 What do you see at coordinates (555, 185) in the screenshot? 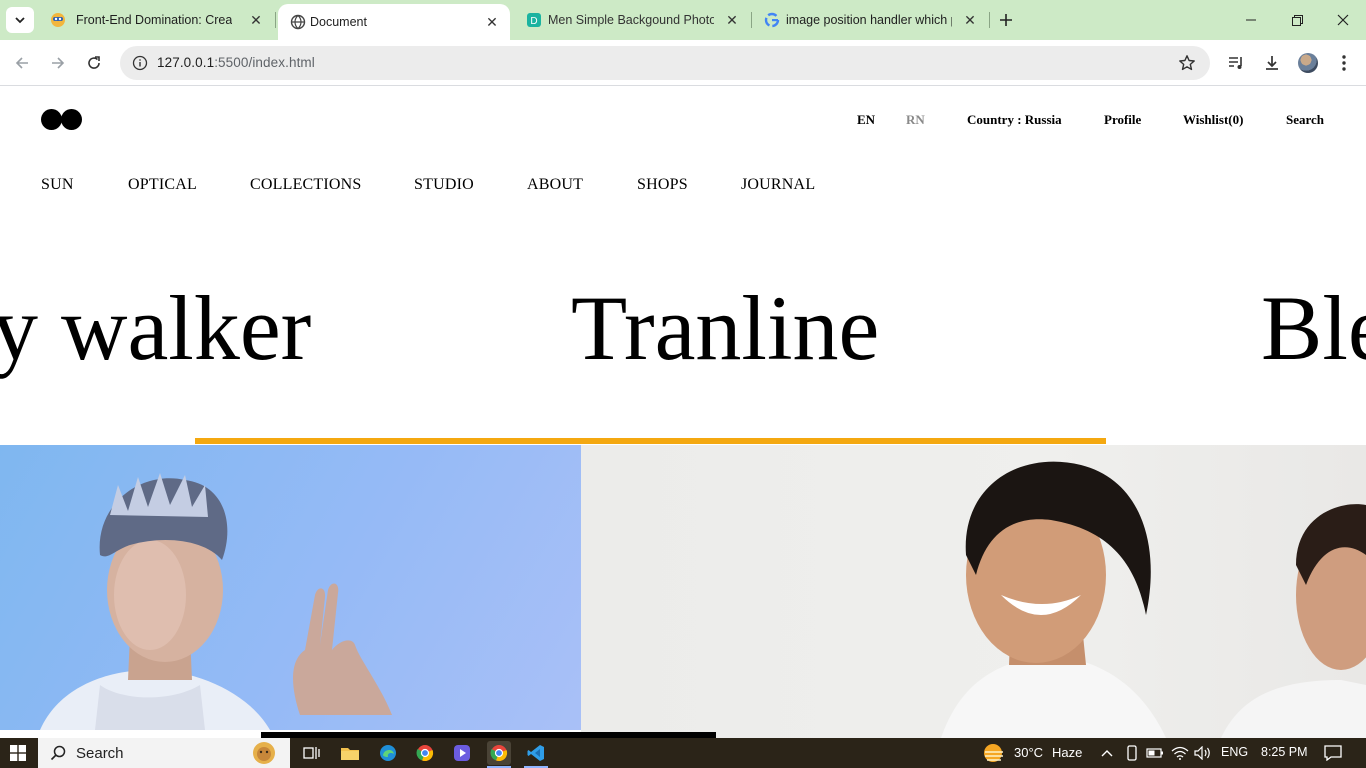
I see `nav-item-about: ABOUT` at bounding box center [555, 185].